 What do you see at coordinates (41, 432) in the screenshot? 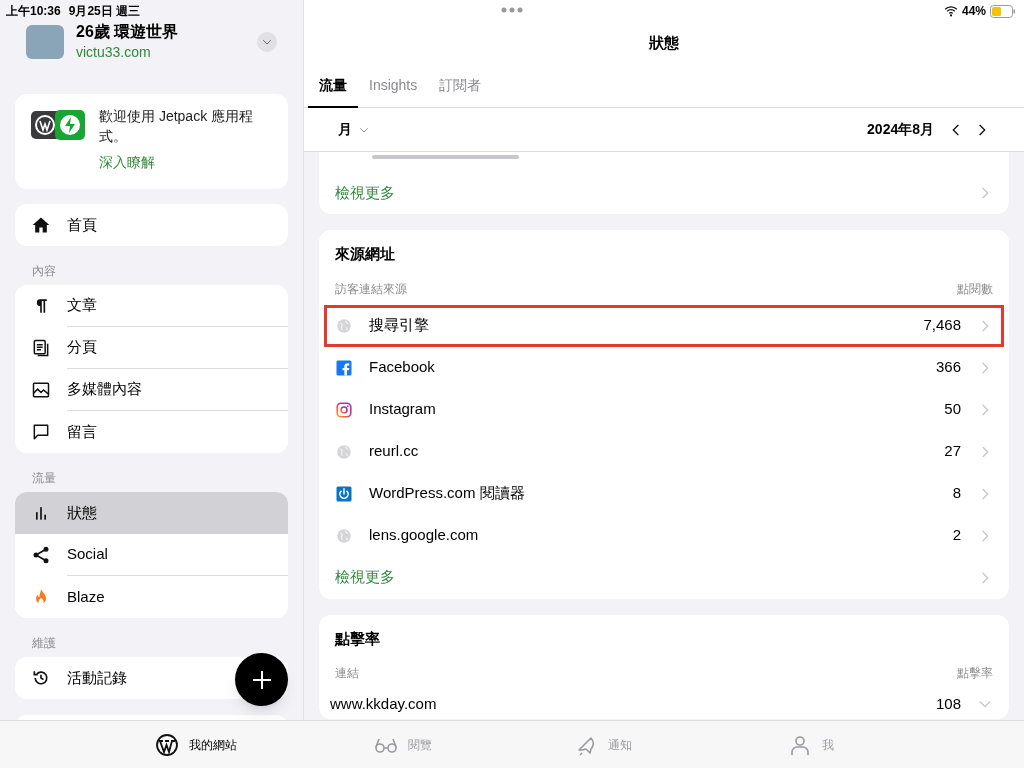
I see `comment-icon` at bounding box center [41, 432].